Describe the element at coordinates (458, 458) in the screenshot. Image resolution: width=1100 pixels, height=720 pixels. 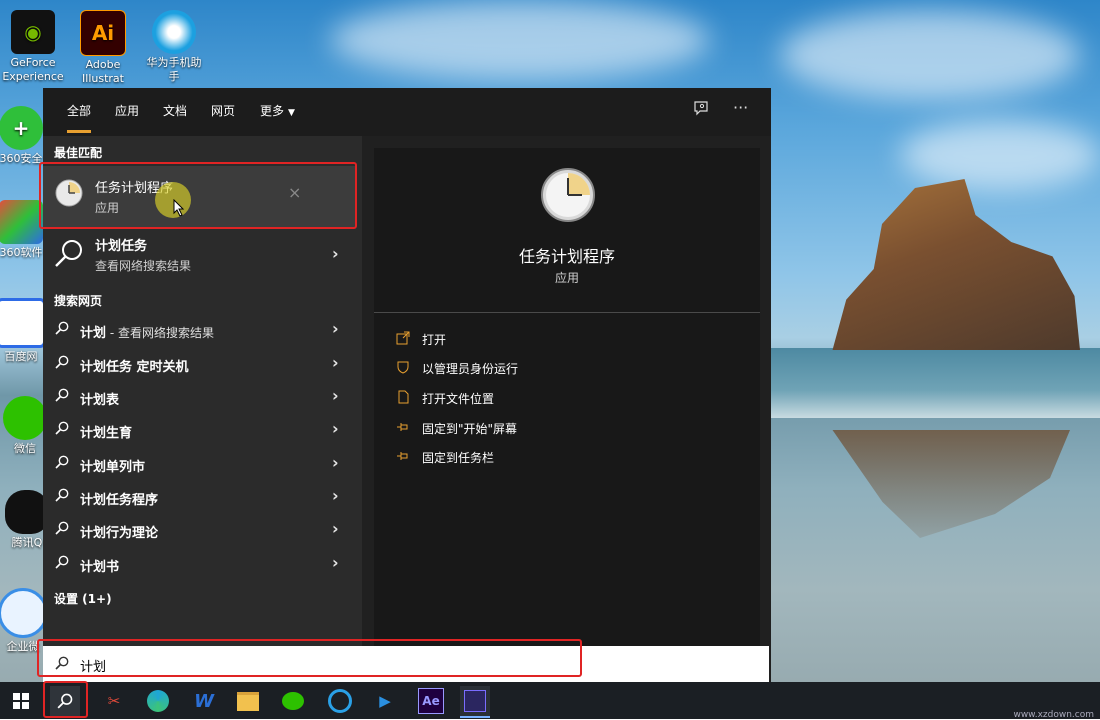
I see `action-pin-to-taskbar-label: 固定到任务栏` at that location.